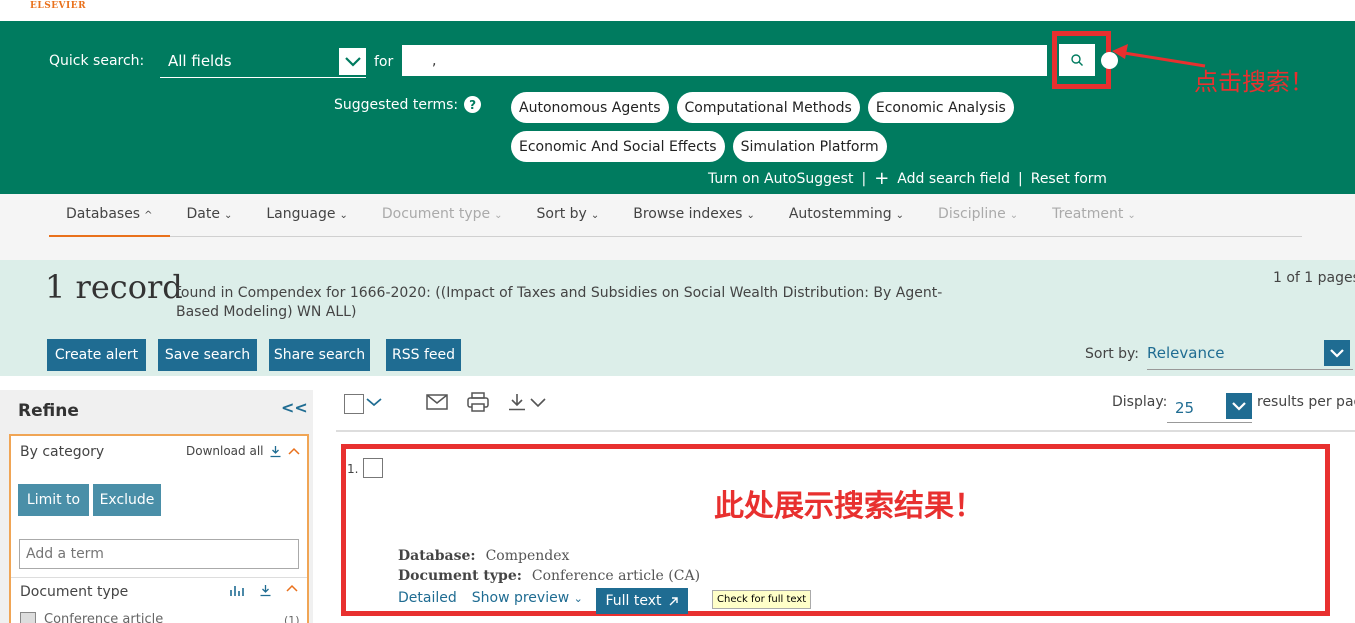  Describe the element at coordinates (114, 287) in the screenshot. I see `record-count: 1 record` at that location.